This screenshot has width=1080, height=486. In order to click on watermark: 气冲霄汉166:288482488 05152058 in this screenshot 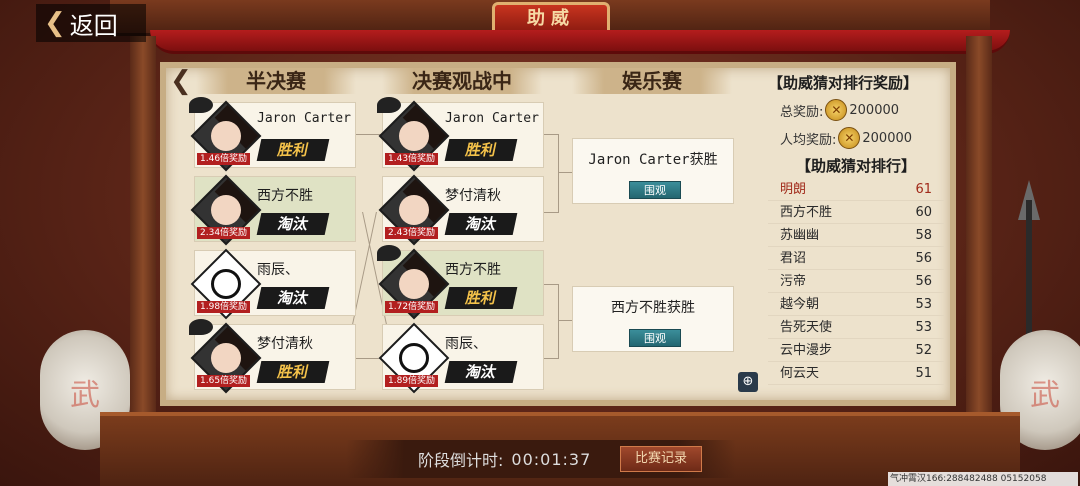, I will do `click(983, 479)`.